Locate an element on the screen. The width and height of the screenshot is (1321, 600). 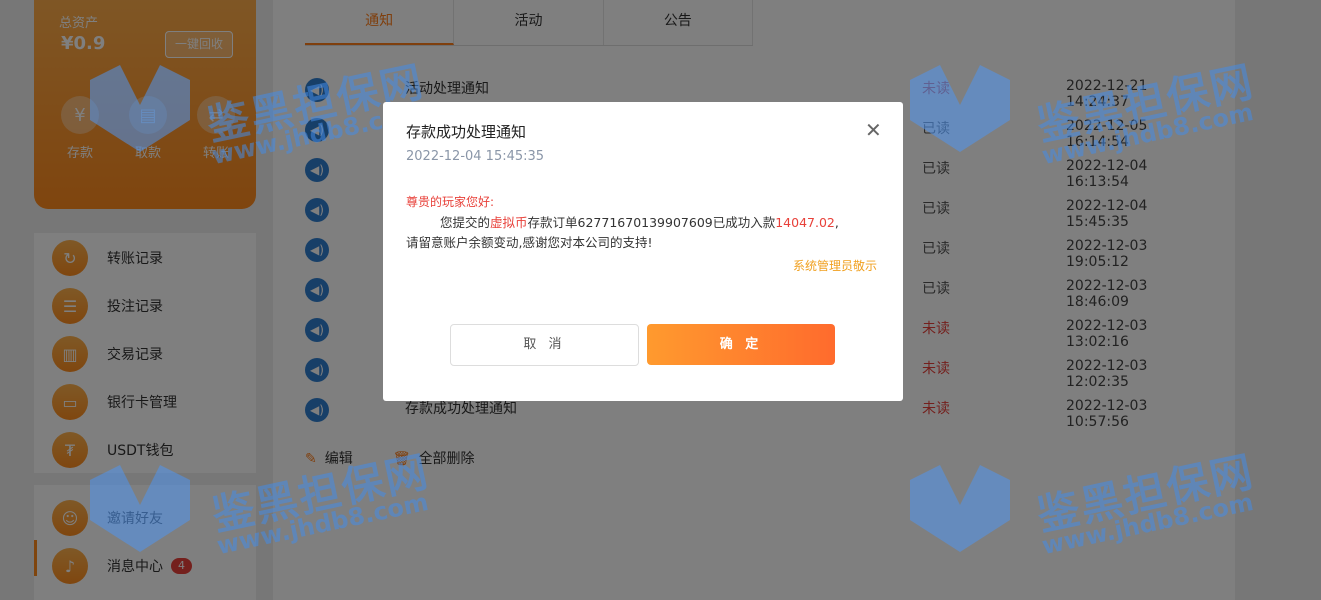
dialog-date: 2022-12-04 15:45:35 is located at coordinates (475, 156).